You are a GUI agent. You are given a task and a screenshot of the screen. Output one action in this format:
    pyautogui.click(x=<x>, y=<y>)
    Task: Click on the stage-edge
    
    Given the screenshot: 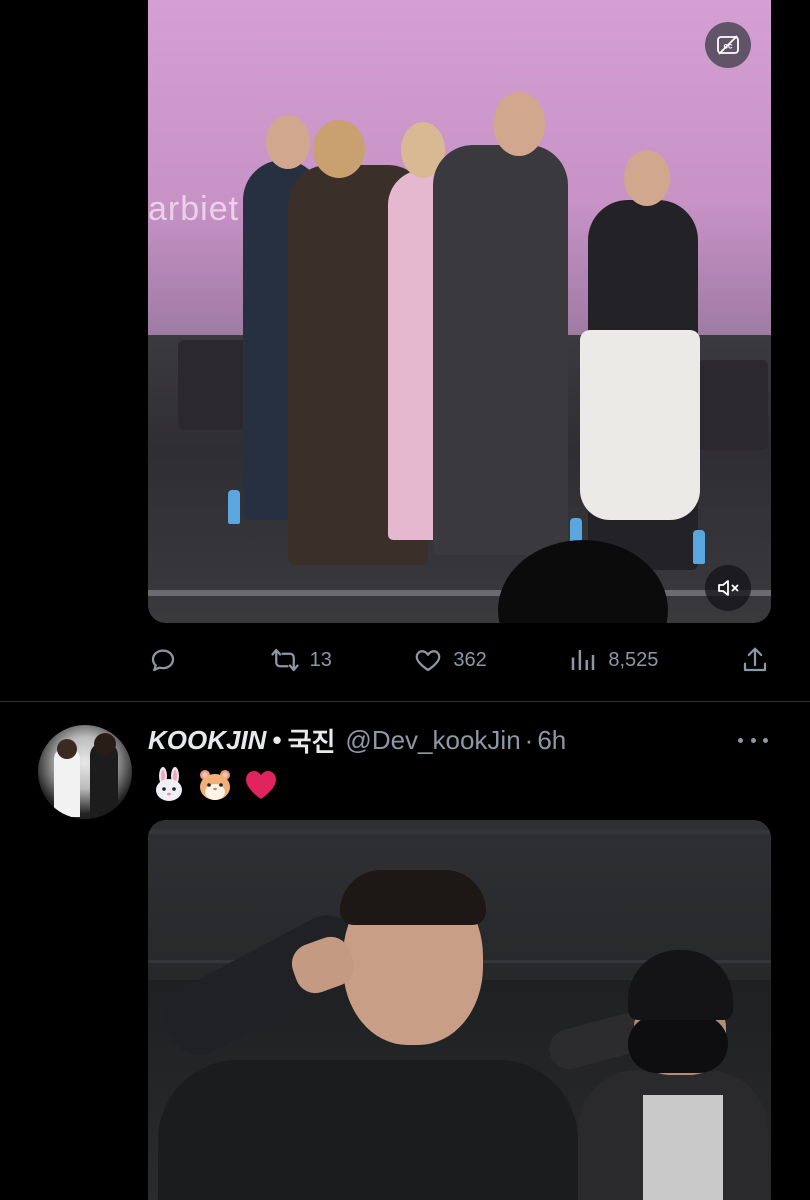 What is the action you would take?
    pyautogui.click(x=459, y=593)
    